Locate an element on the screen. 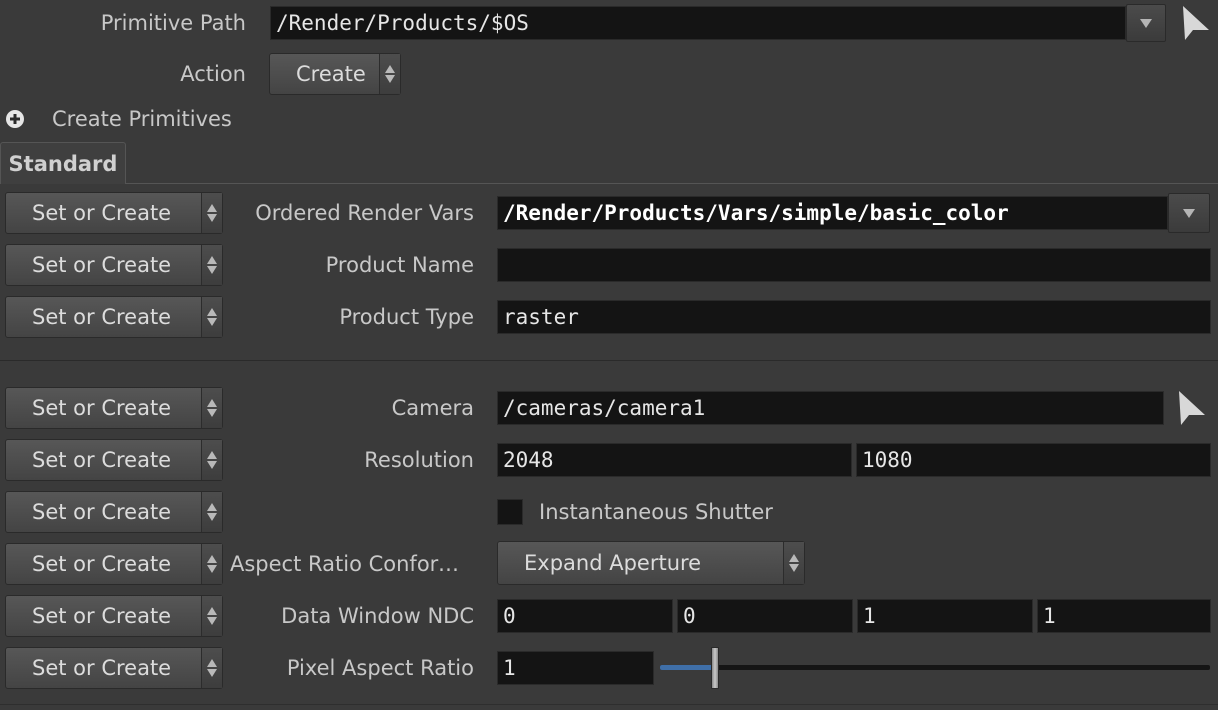  data-window-xmax-input: 1 is located at coordinates (945, 616).